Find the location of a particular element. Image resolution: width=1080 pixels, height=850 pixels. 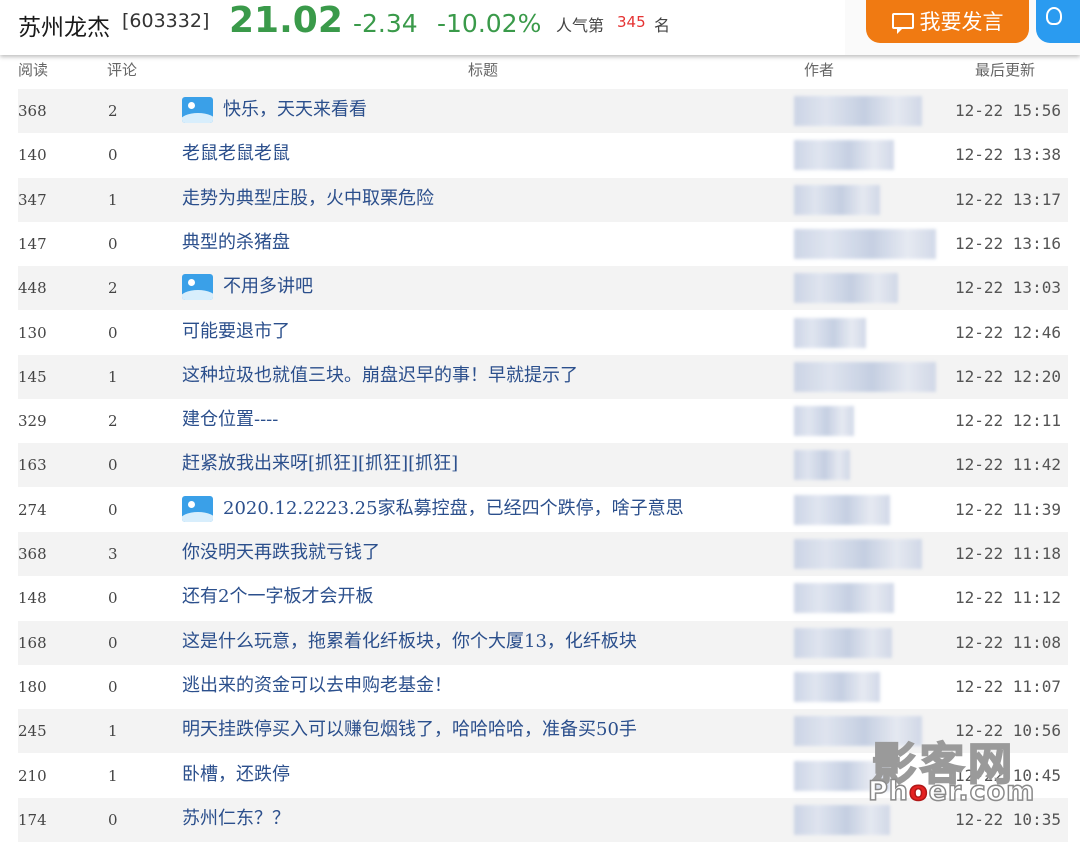

price-change-percent: -10.02% is located at coordinates (489, 23).